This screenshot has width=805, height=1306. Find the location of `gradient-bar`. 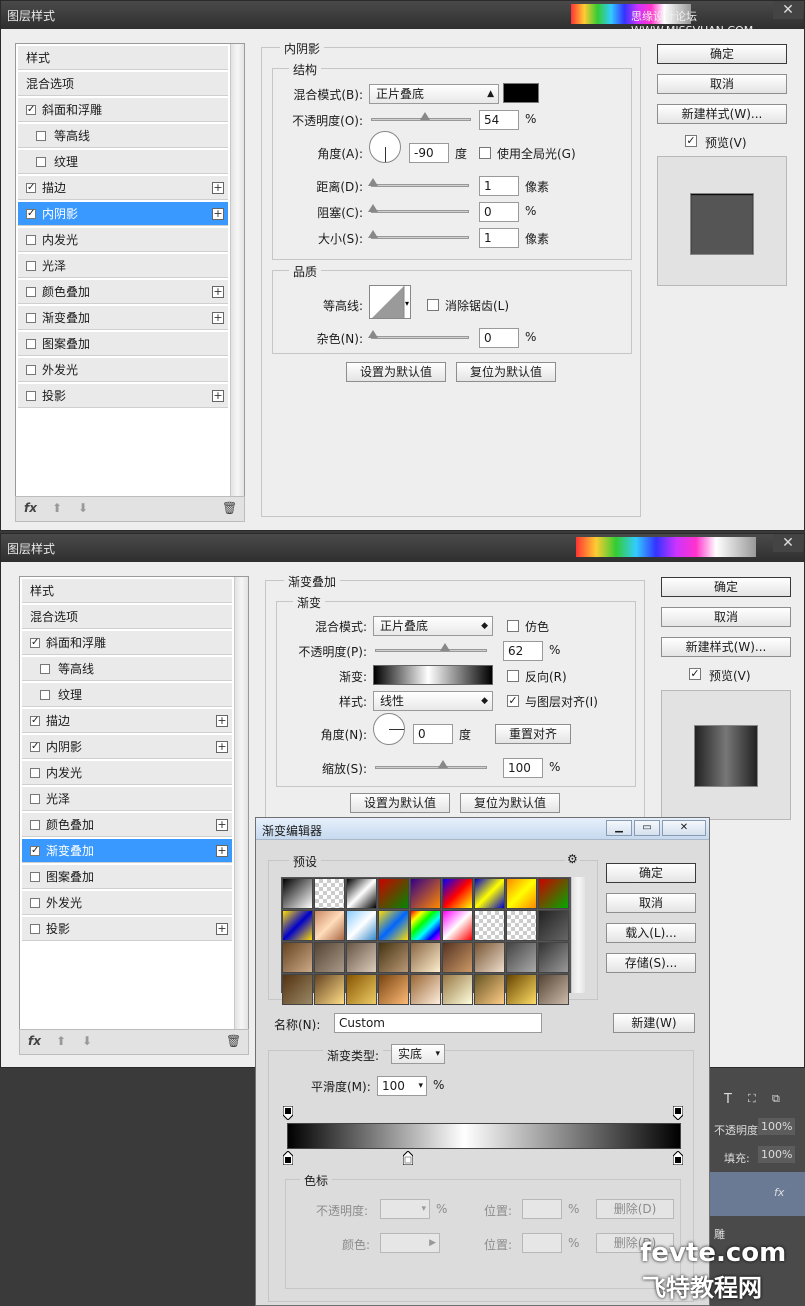

gradient-bar is located at coordinates (484, 1136).